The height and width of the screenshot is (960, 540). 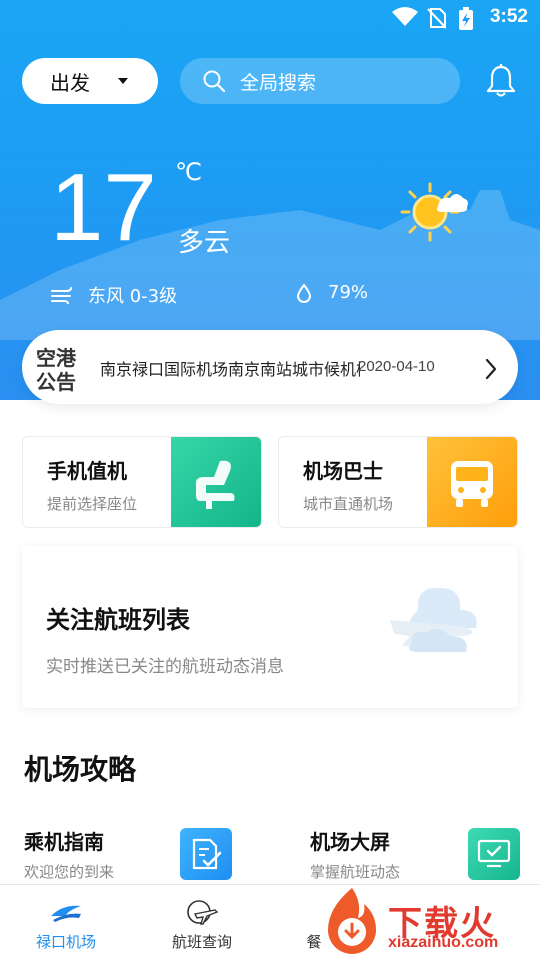 What do you see at coordinates (204, 243) in the screenshot?
I see `weather-condition: 多云` at bounding box center [204, 243].